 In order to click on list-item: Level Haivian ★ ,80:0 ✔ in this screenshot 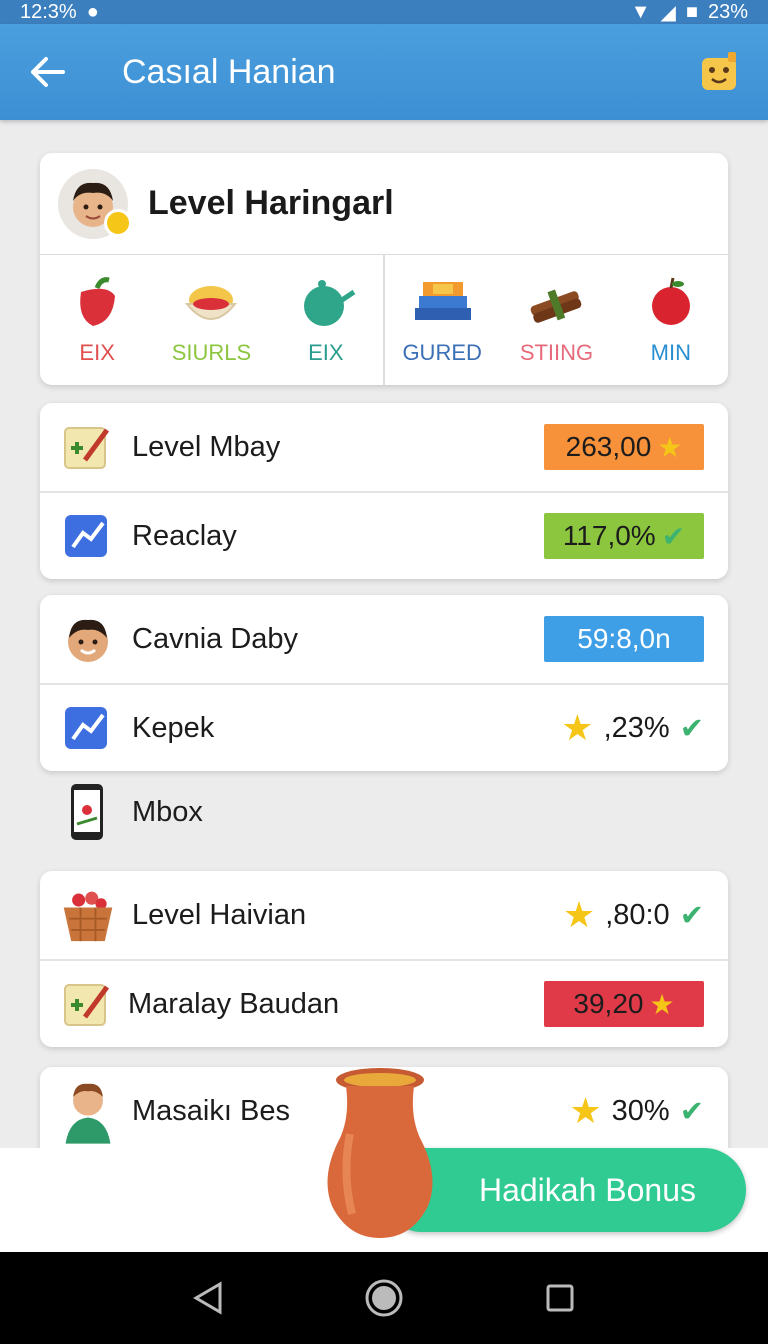, I will do `click(384, 915)`.